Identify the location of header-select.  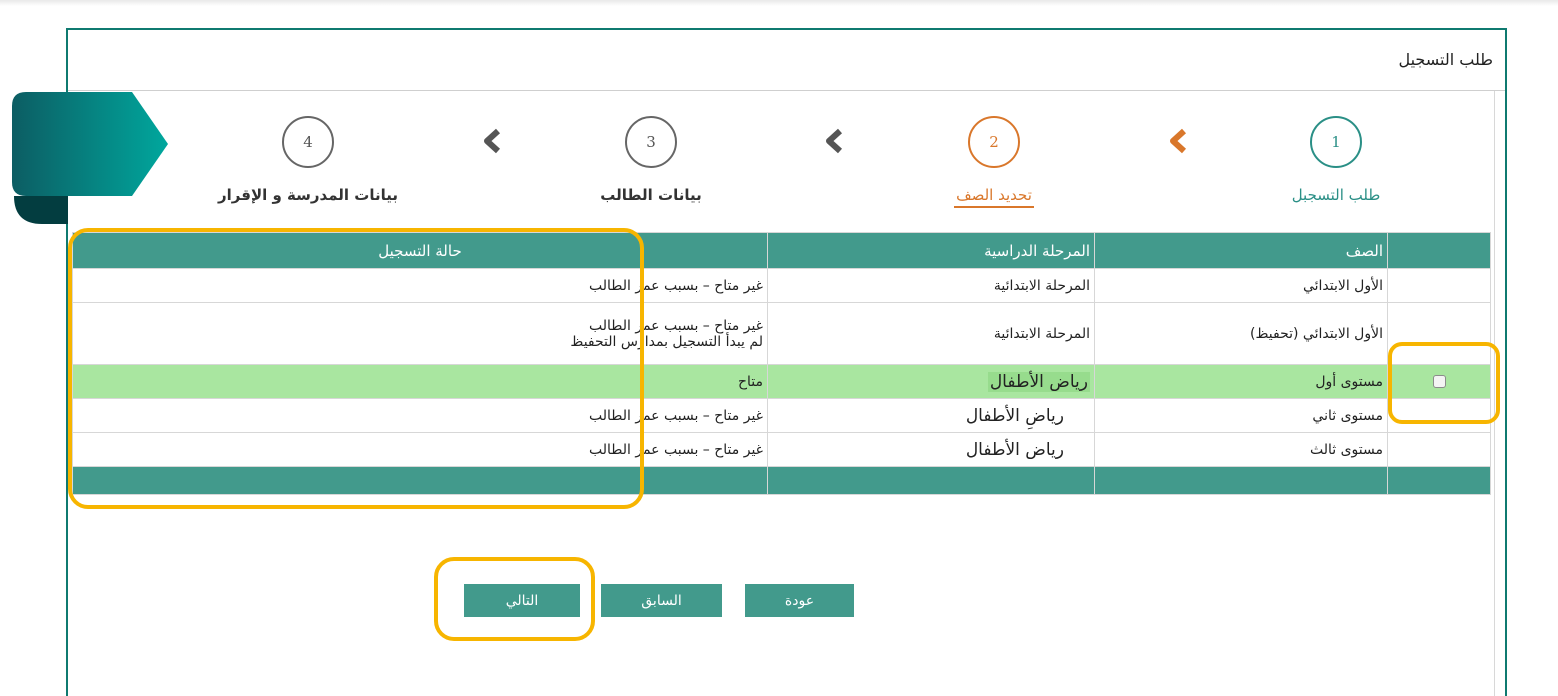
(1439, 250).